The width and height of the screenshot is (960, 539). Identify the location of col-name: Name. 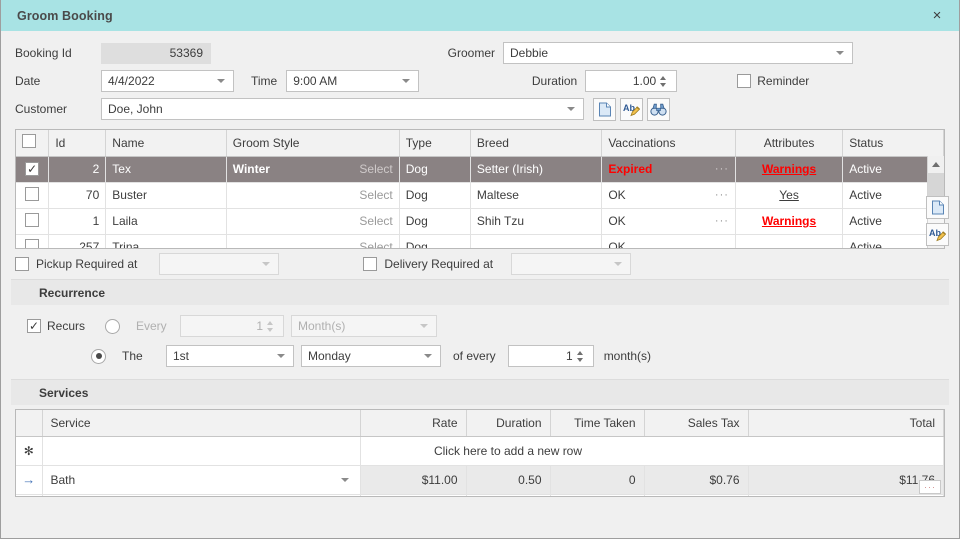
(166, 143).